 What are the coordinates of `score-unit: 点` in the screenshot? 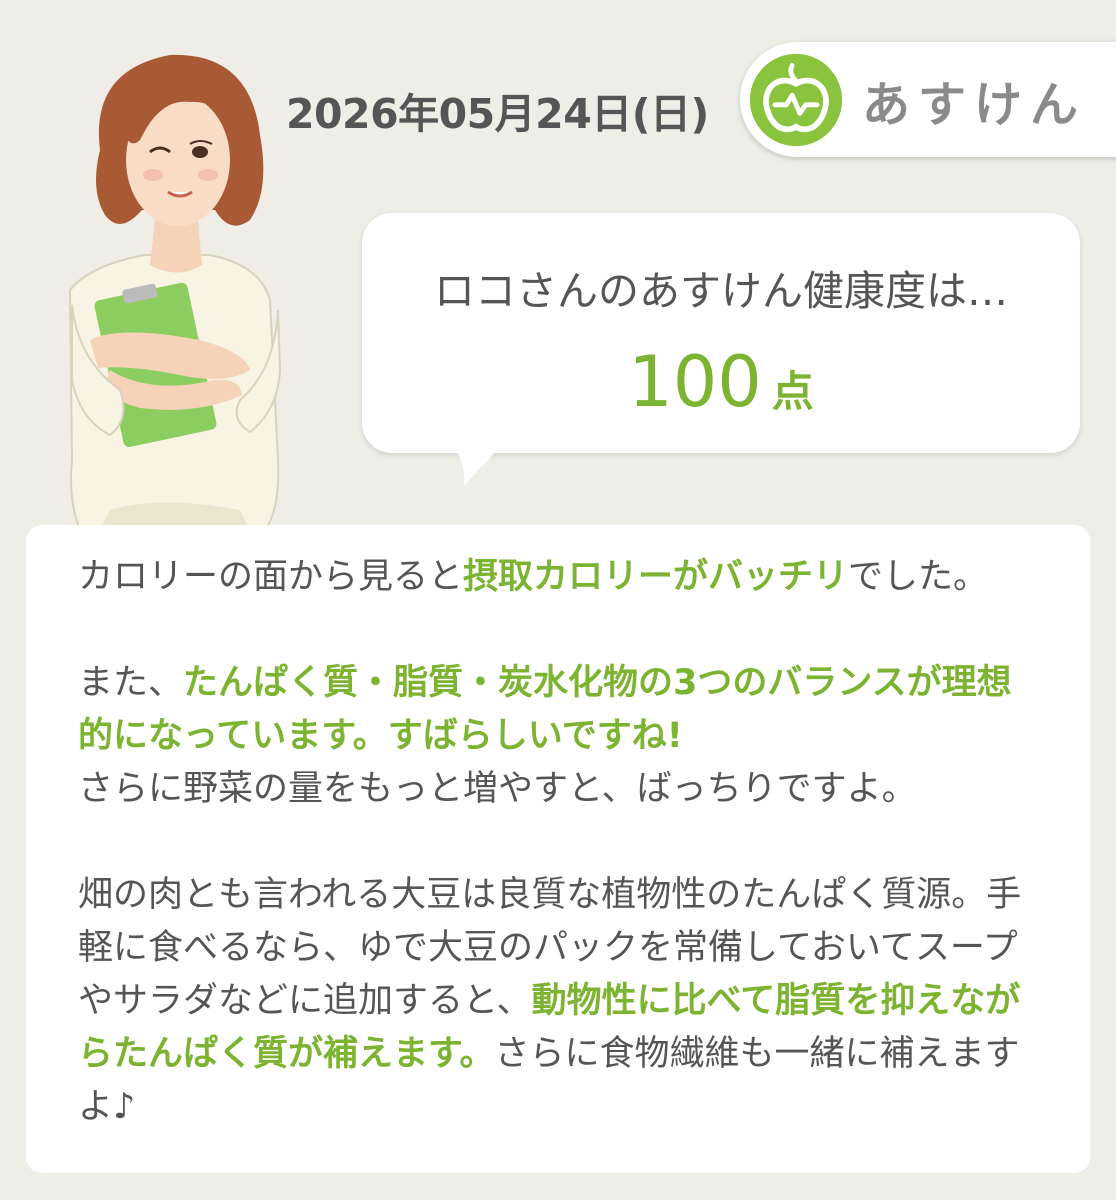 It's located at (792, 391).